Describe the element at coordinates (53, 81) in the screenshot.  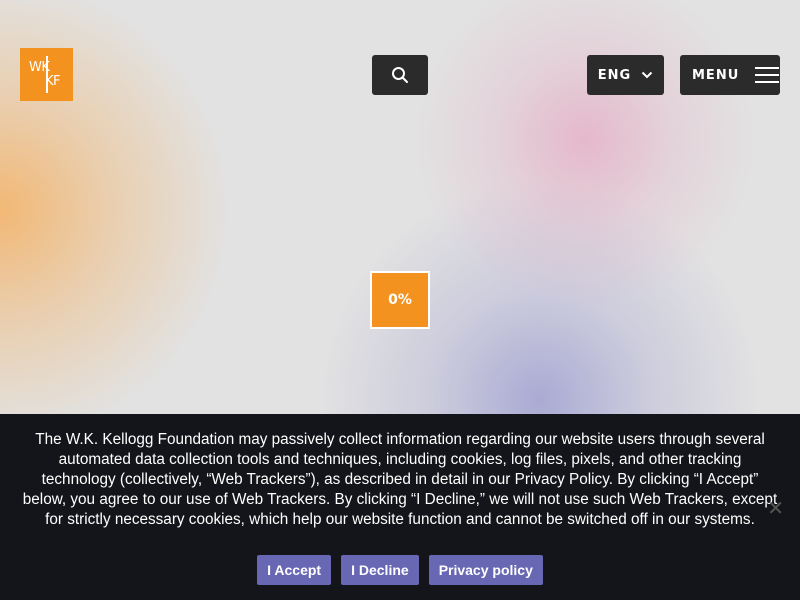
I see `logo-text-kf: KF` at that location.